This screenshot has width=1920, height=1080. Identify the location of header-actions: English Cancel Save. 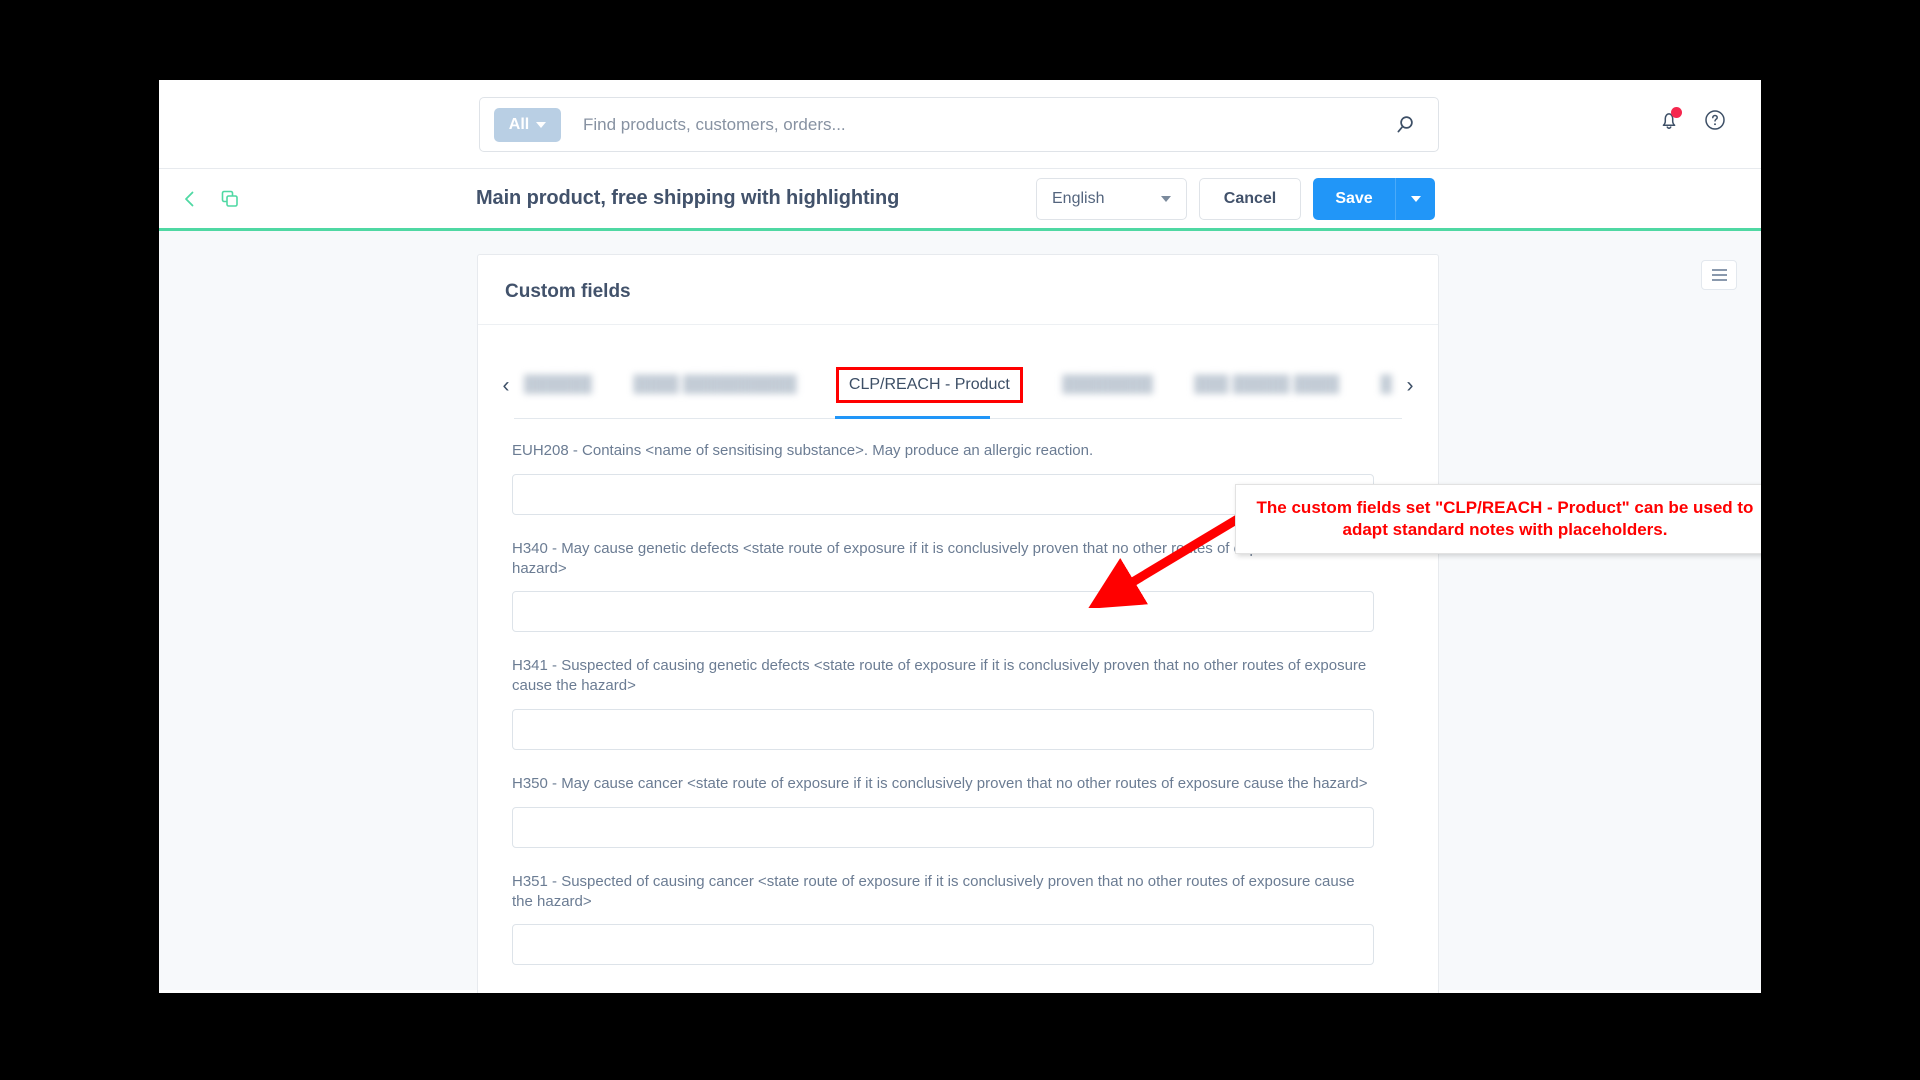
(1235, 198).